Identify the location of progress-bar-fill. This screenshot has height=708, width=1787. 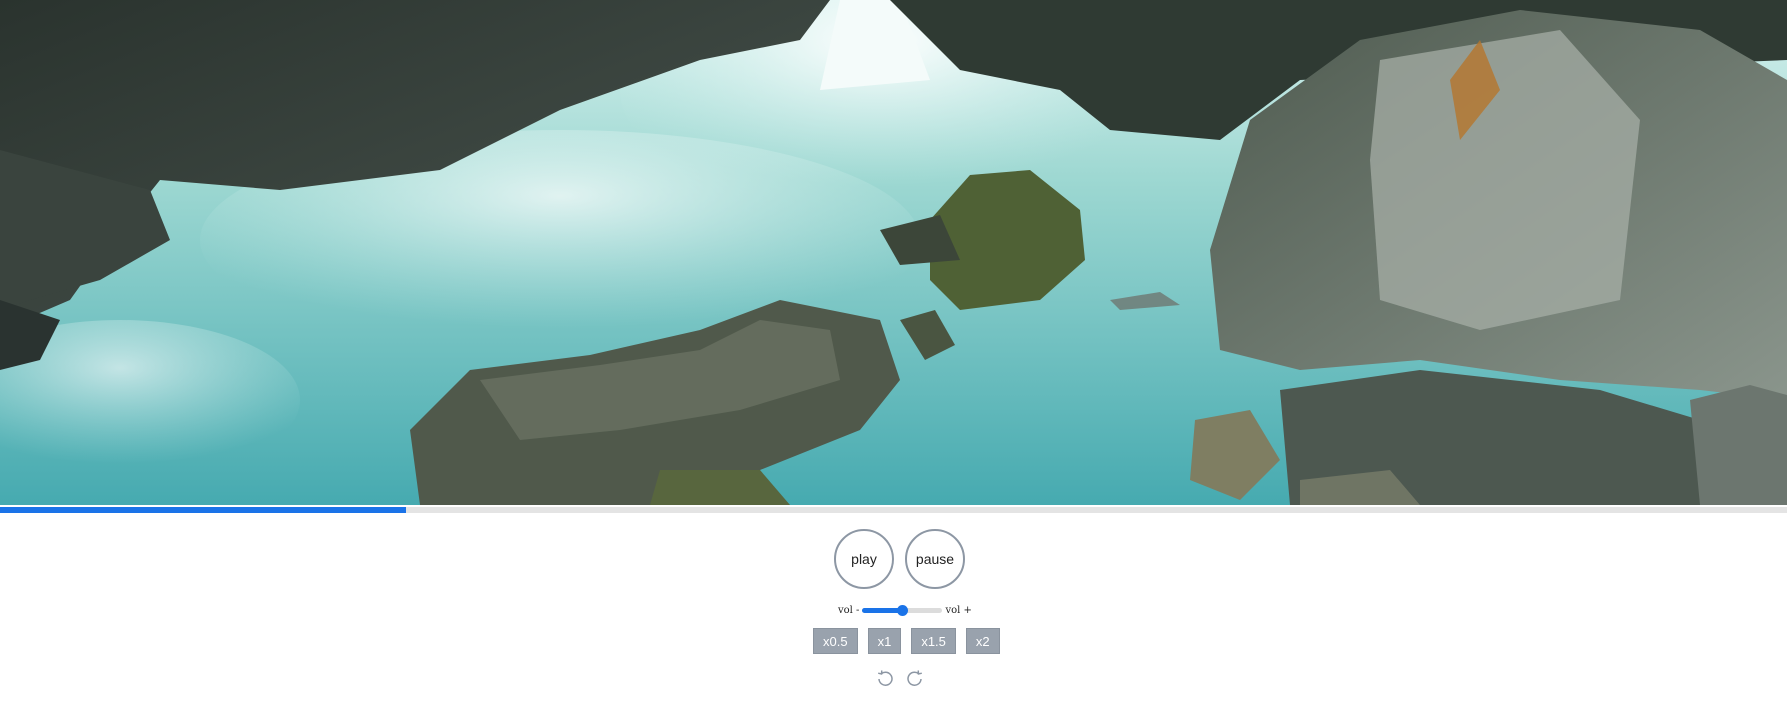
(203, 510).